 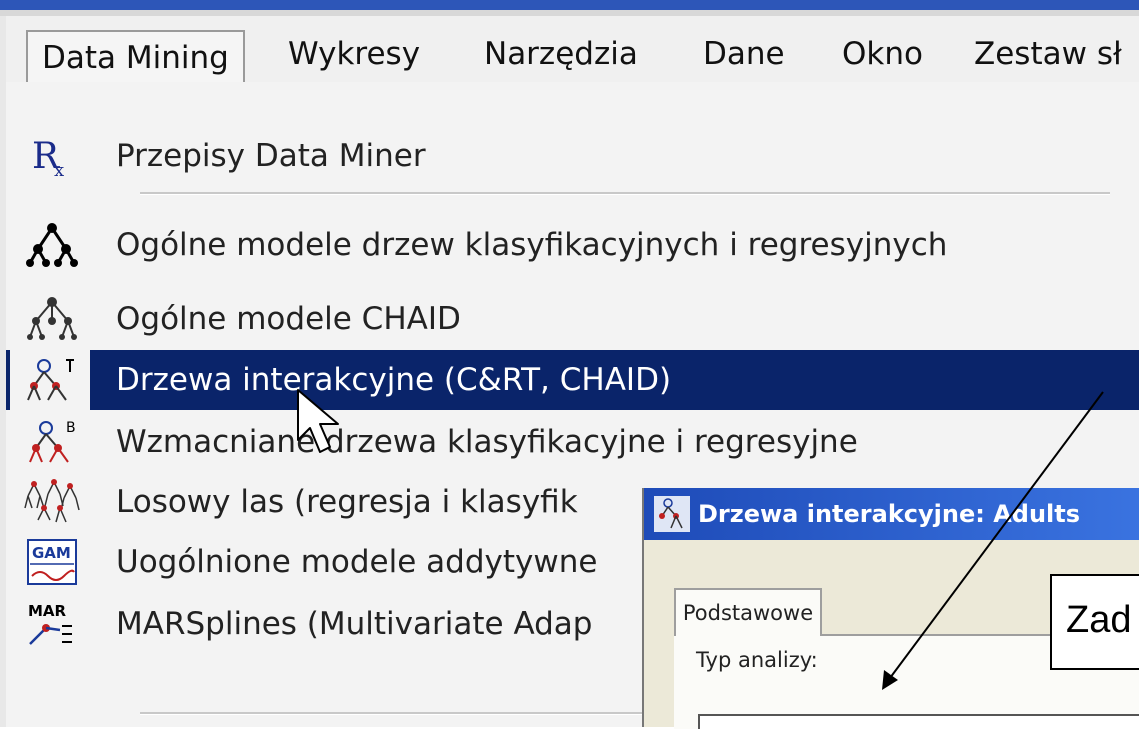 What do you see at coordinates (993, 540) in the screenshot?
I see `annotation-arrow` at bounding box center [993, 540].